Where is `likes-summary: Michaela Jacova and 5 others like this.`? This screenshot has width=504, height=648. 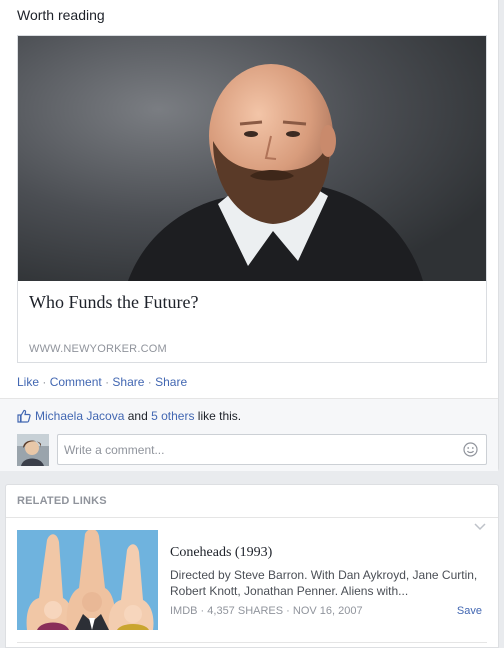 likes-summary: Michaela Jacova and 5 others like this. is located at coordinates (129, 416).